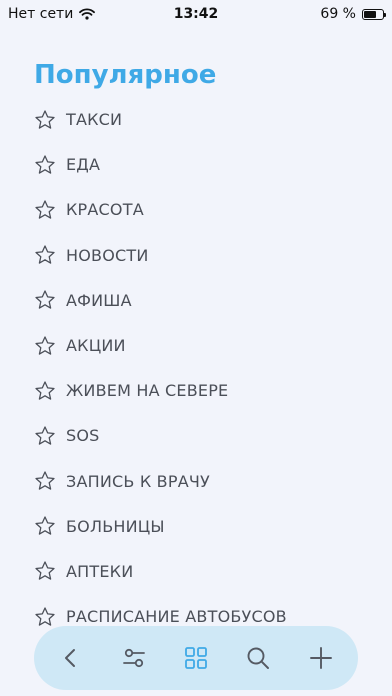  Describe the element at coordinates (338, 14) in the screenshot. I see `battery-percent: 69 %` at that location.